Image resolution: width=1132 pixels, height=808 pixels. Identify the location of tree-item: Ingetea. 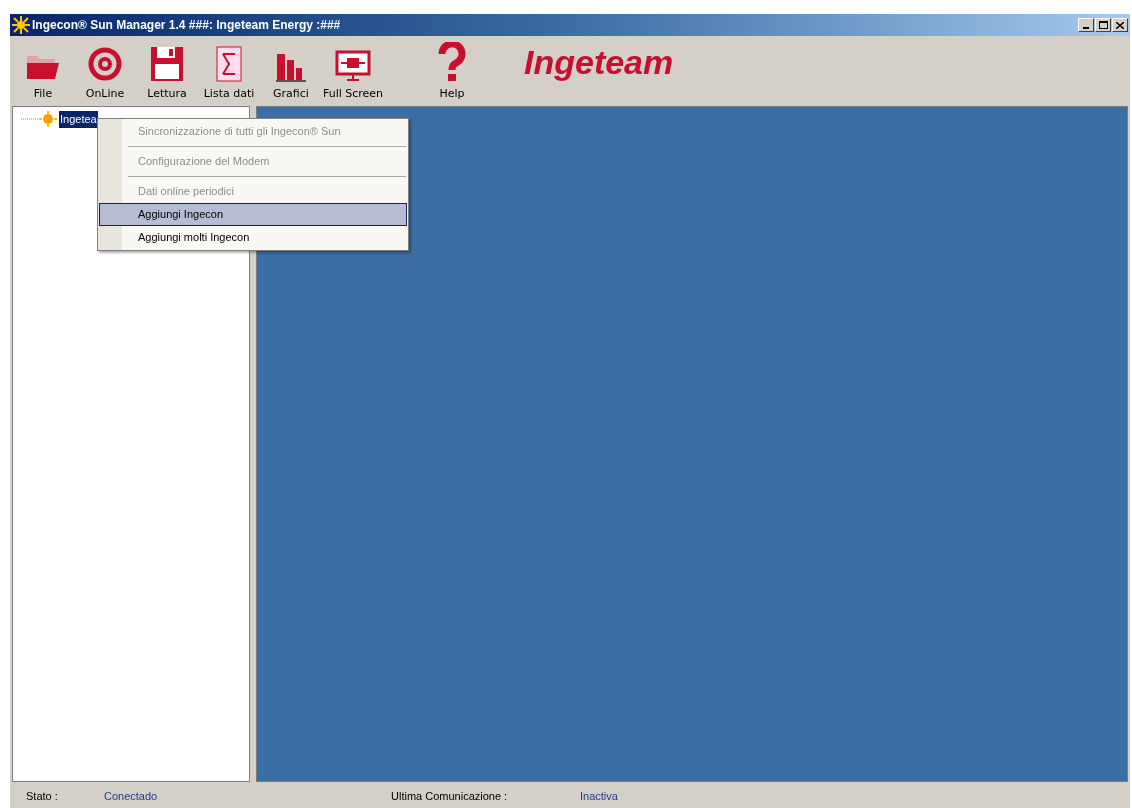
(78, 119).